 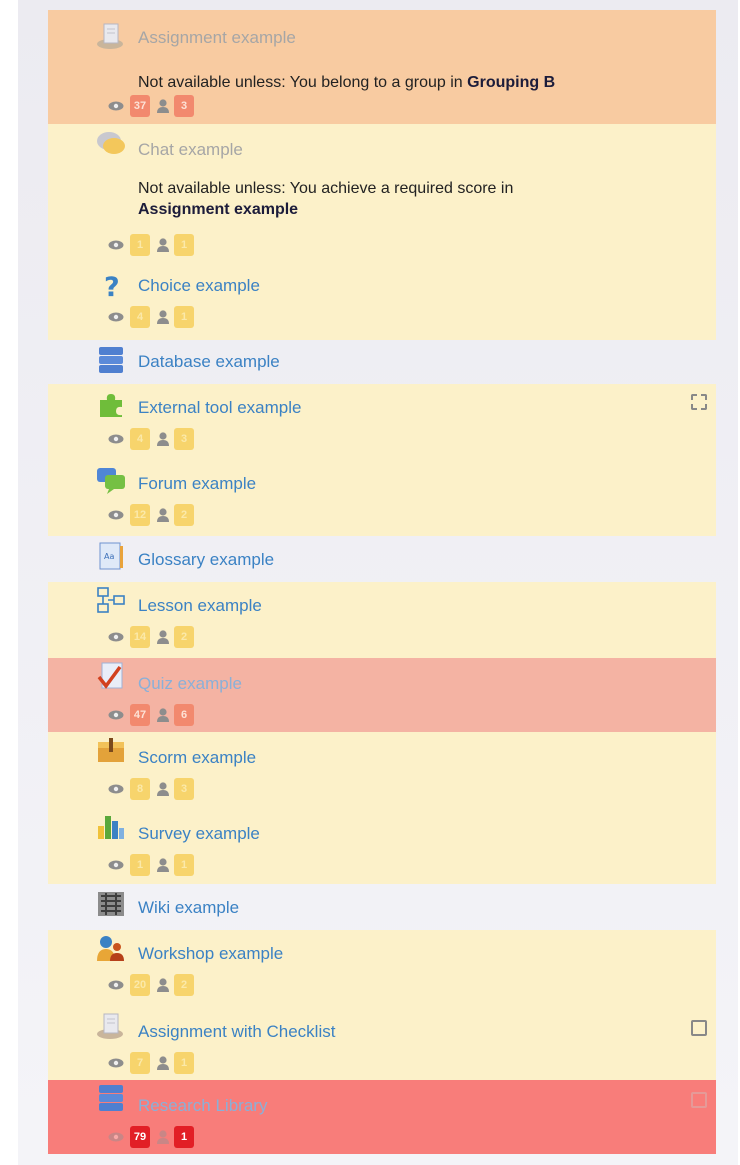 I want to click on views-badge: 1, so click(x=140, y=865).